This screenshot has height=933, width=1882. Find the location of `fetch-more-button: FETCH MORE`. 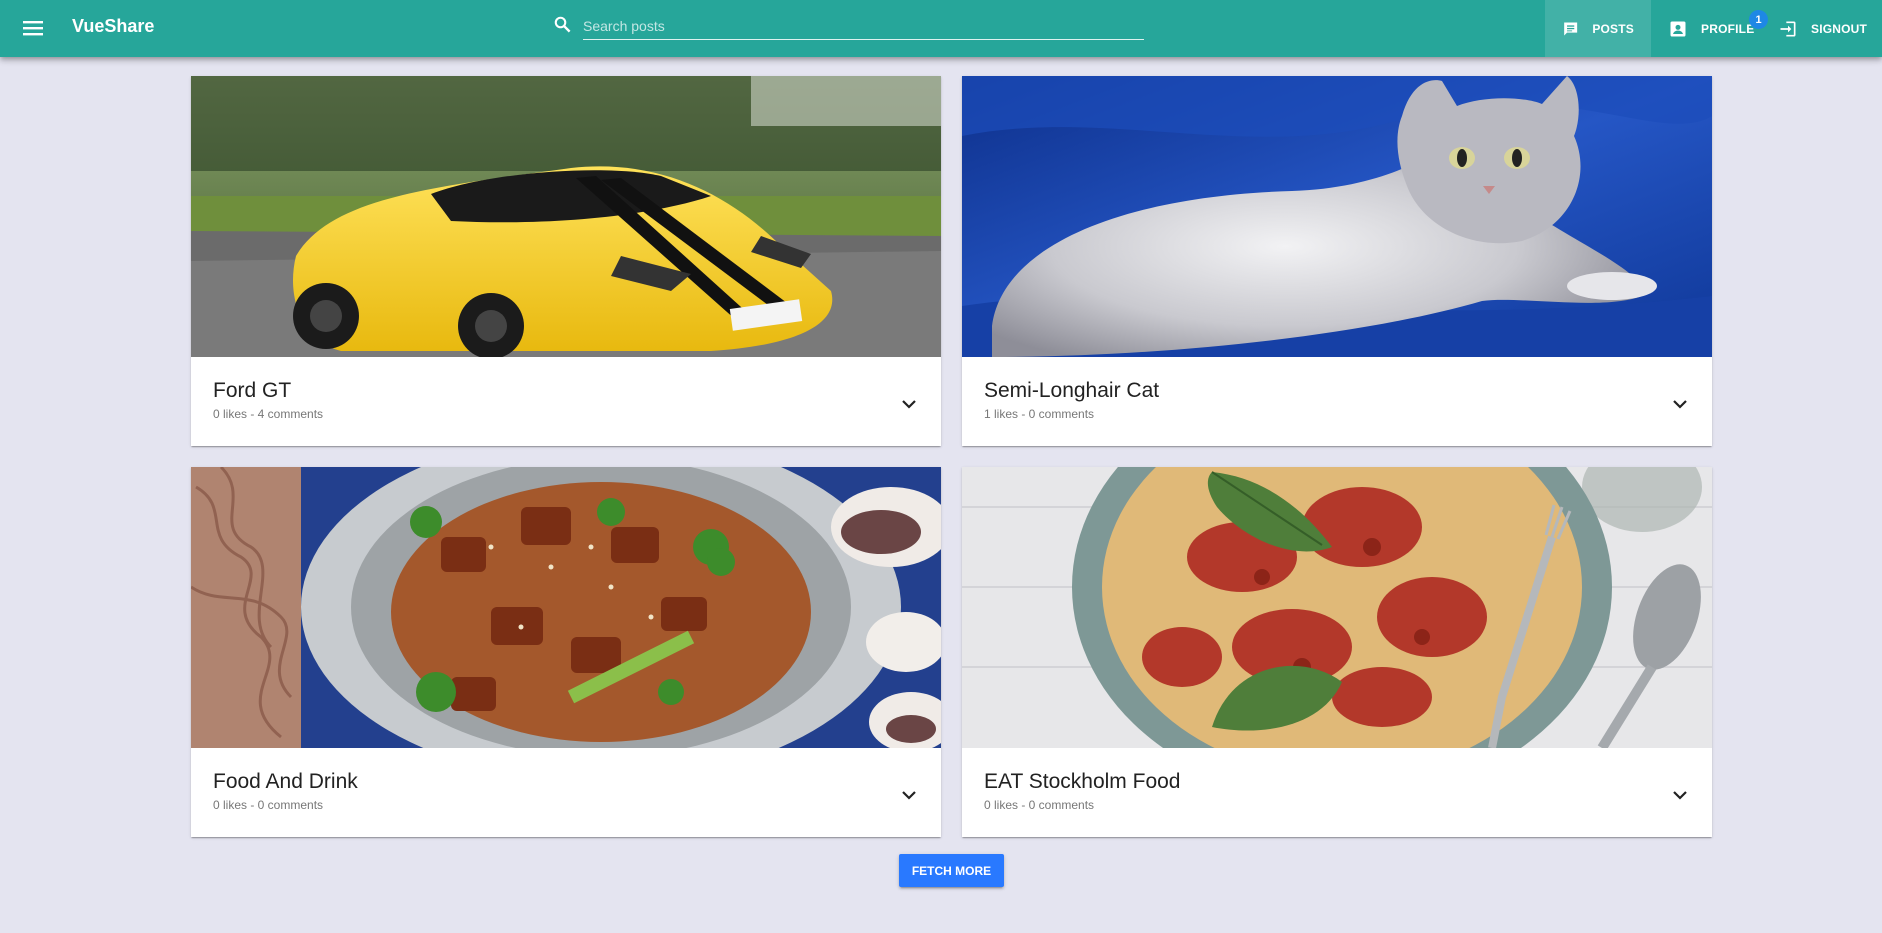

fetch-more-button: FETCH MORE is located at coordinates (951, 870).